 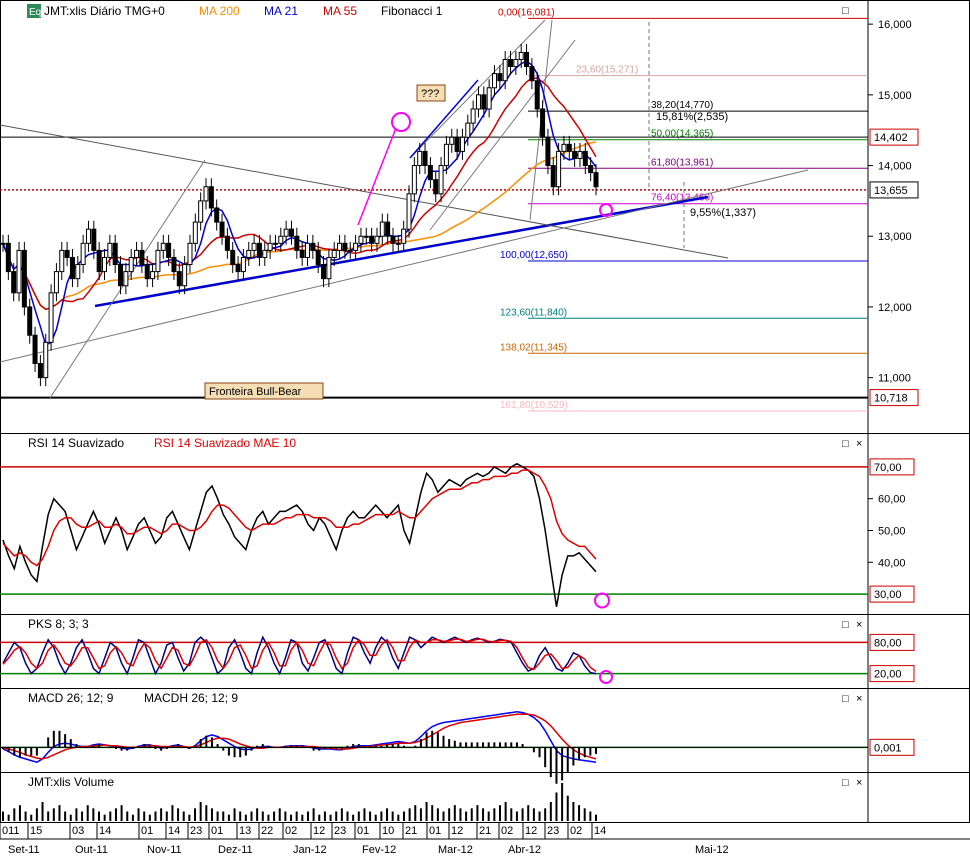 What do you see at coordinates (281, 11) in the screenshot?
I see `indicator-ma21: MA 21` at bounding box center [281, 11].